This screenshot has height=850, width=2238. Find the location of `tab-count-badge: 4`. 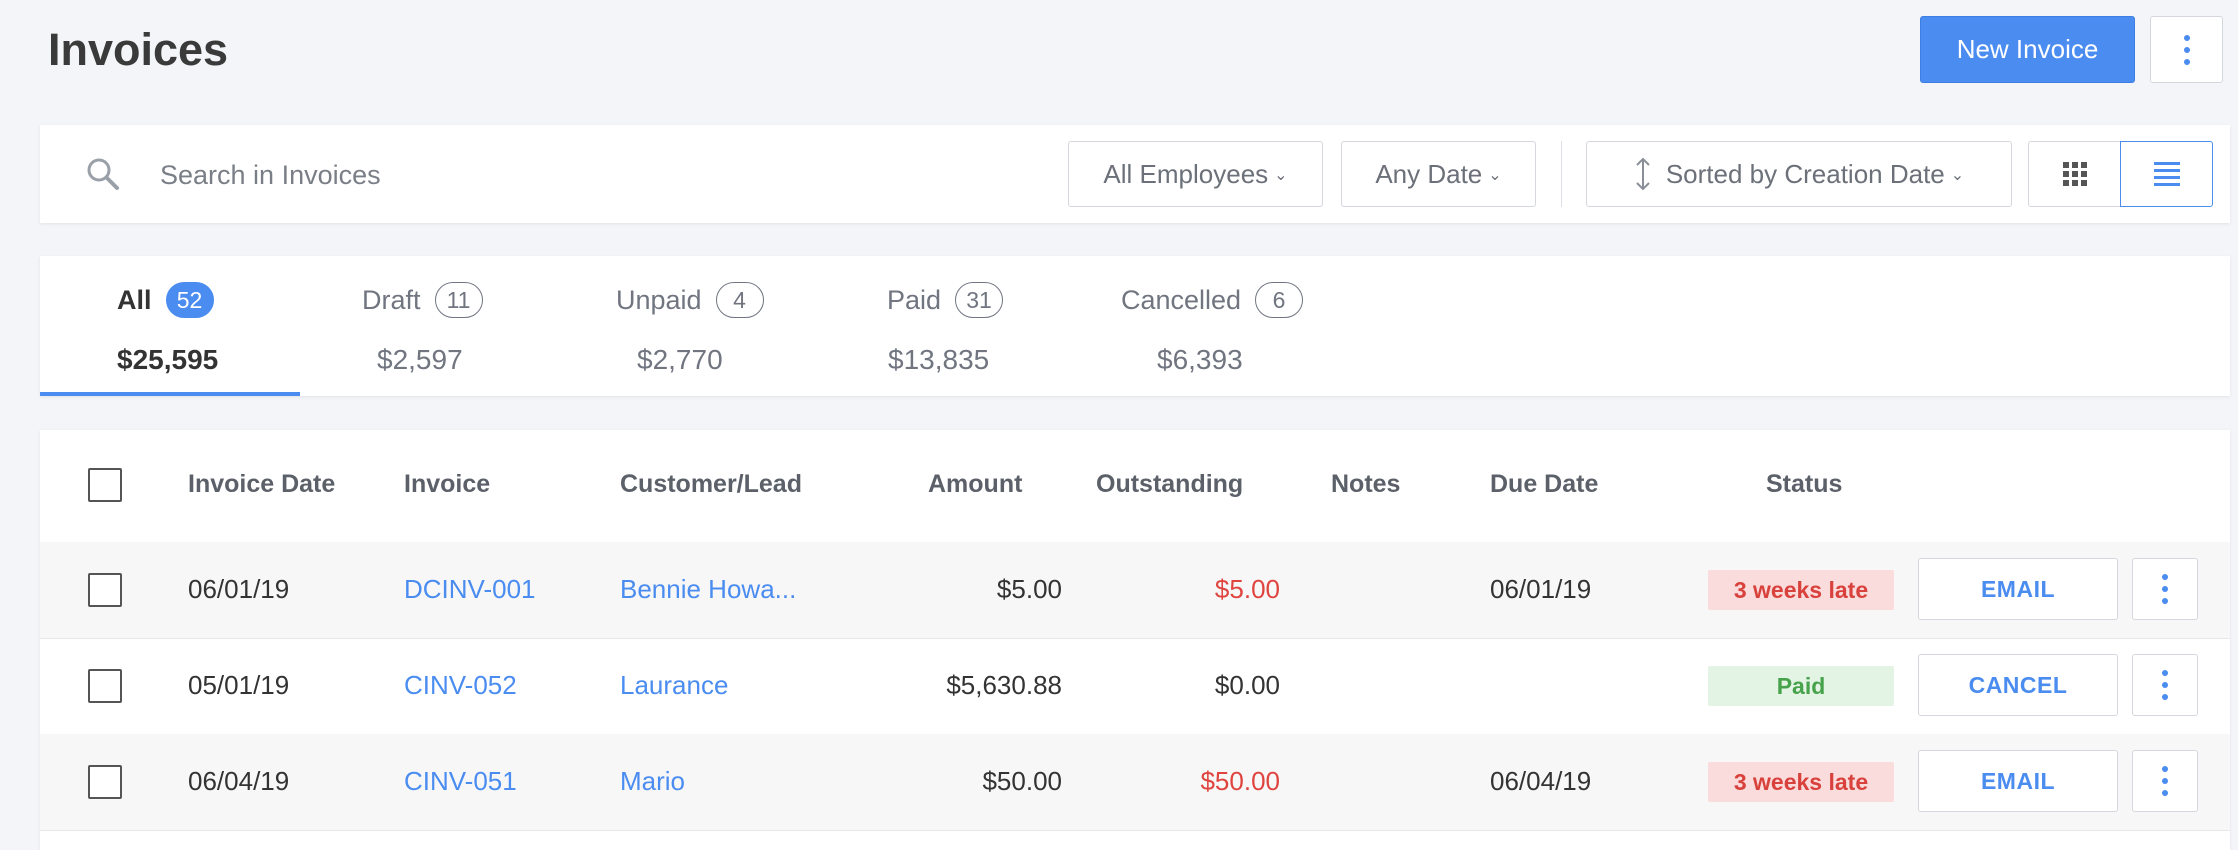

tab-count-badge: 4 is located at coordinates (739, 300).